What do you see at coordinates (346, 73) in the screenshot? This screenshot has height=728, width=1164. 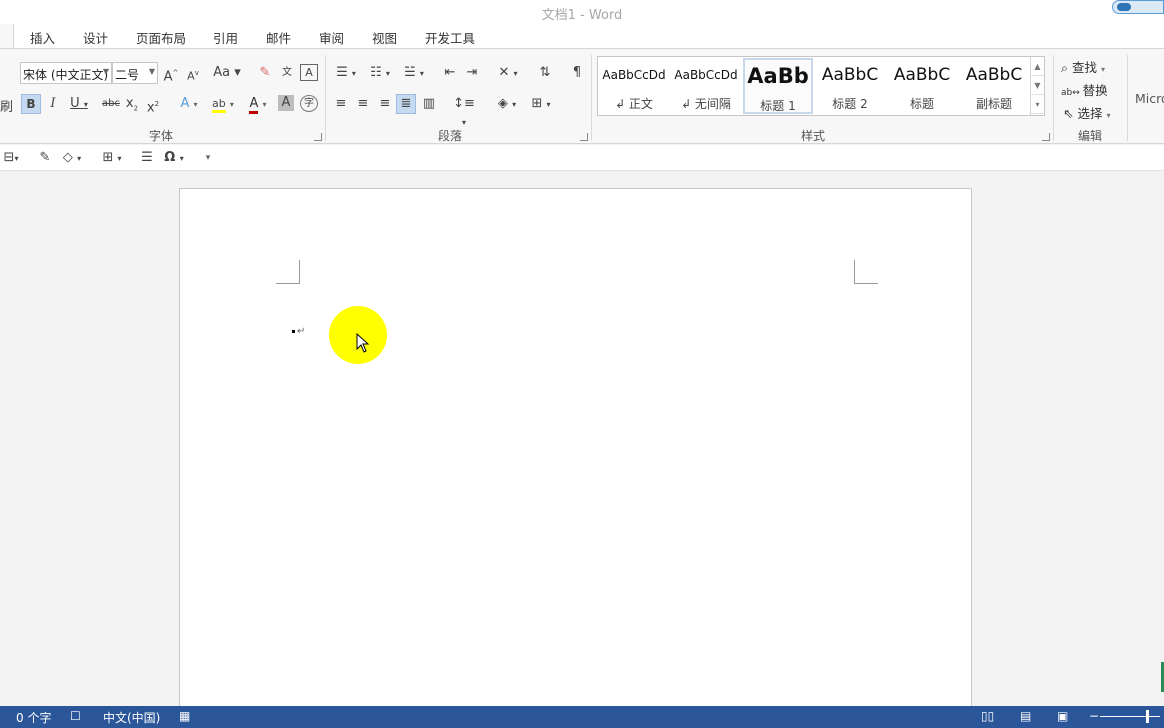 I see `bullets-icon: ☰ ▾` at bounding box center [346, 73].